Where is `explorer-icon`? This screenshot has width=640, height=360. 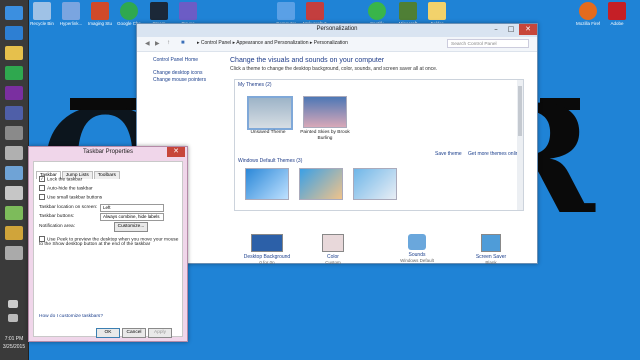
explorer-icon is located at coordinates (14, 53).